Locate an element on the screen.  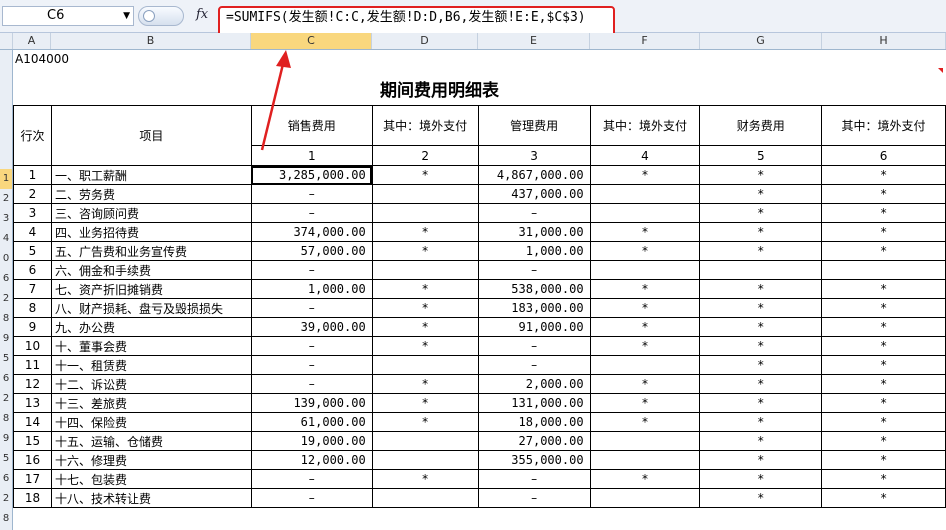
cell-no: 12 is located at coordinates (32, 384).